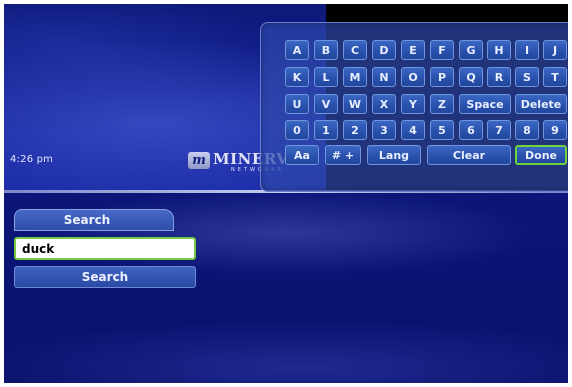 The width and height of the screenshot is (572, 387). What do you see at coordinates (343, 155) in the screenshot?
I see `key-symbols: # +` at bounding box center [343, 155].